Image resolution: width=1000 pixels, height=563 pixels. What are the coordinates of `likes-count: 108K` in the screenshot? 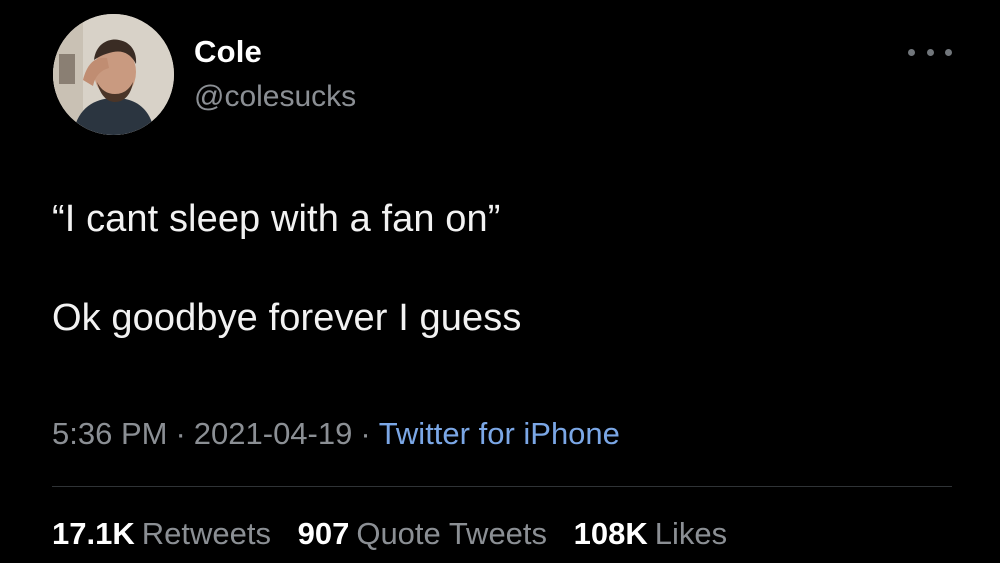 It's located at (610, 533).